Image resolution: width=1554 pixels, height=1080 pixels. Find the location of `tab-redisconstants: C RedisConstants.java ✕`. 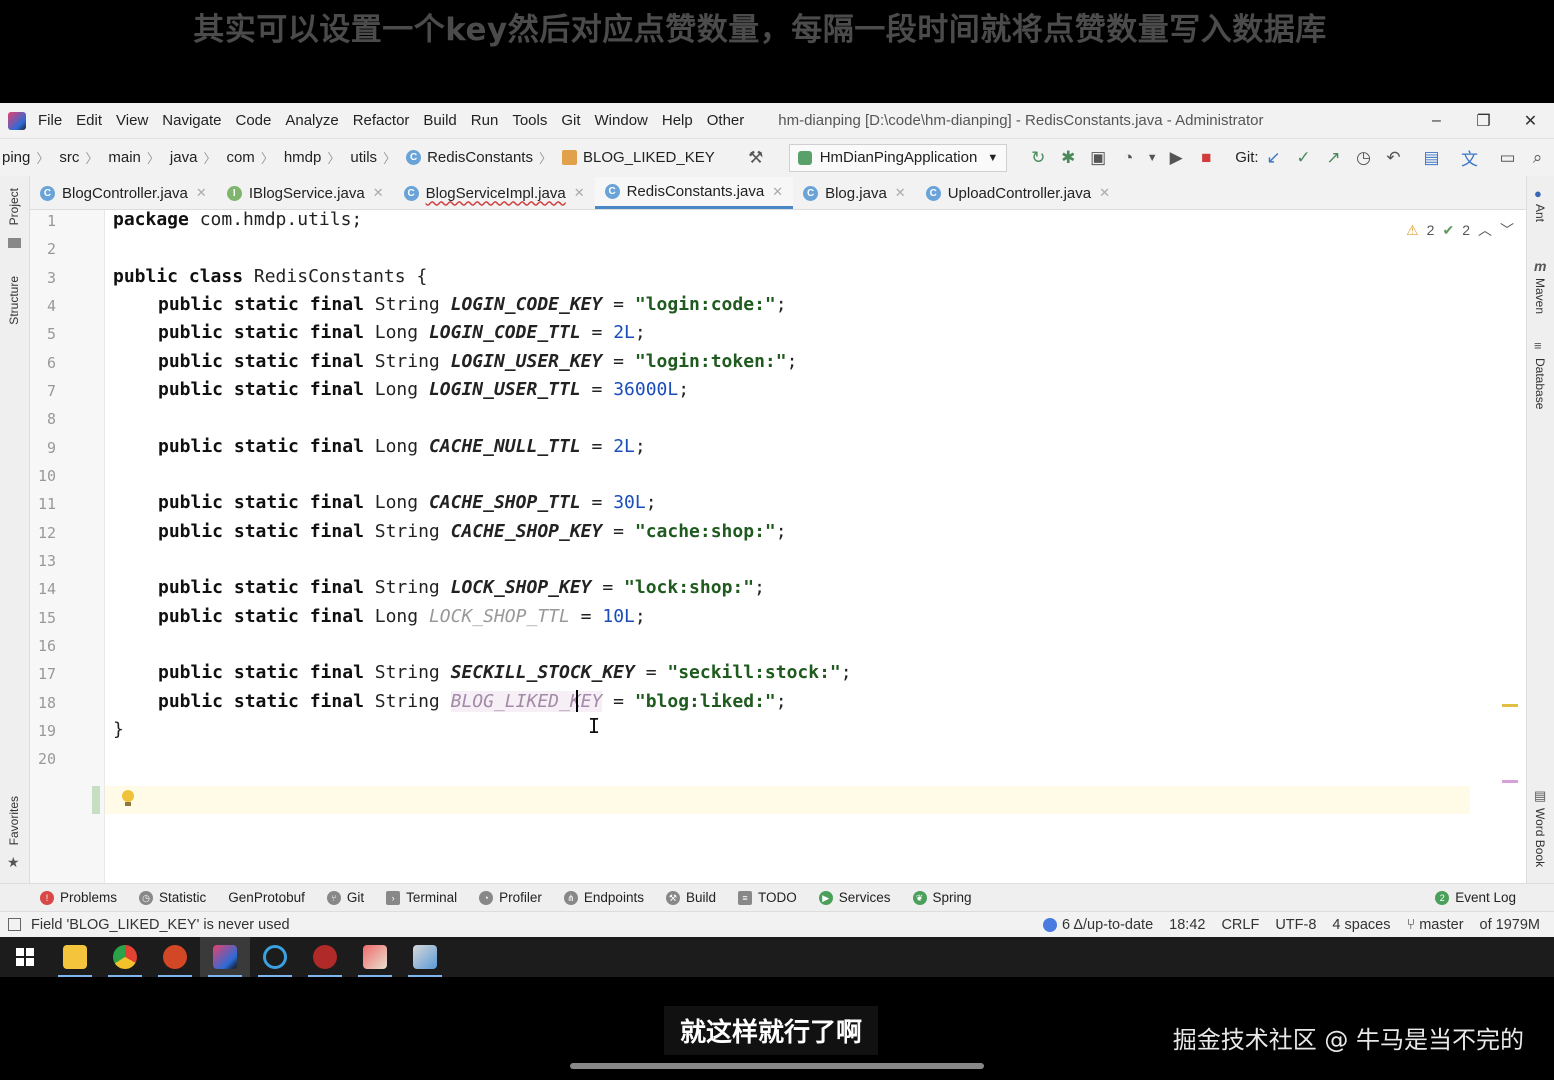

tab-redisconstants: C RedisConstants.java ✕ is located at coordinates (694, 193).